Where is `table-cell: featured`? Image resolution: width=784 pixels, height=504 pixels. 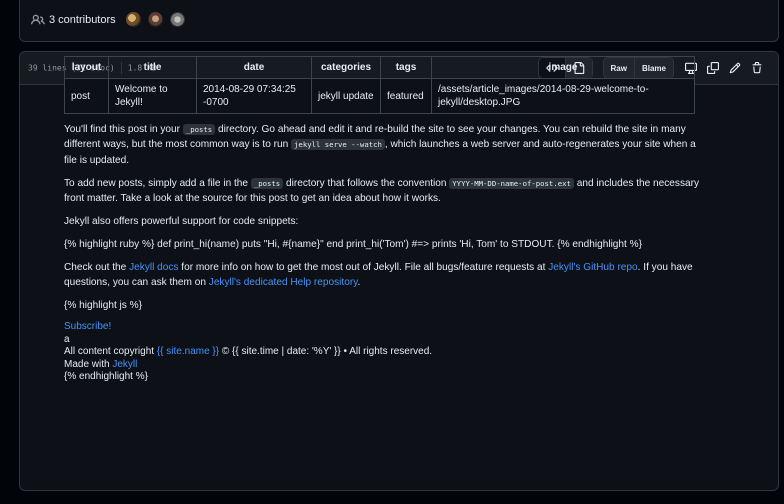
table-cell: featured is located at coordinates (406, 96).